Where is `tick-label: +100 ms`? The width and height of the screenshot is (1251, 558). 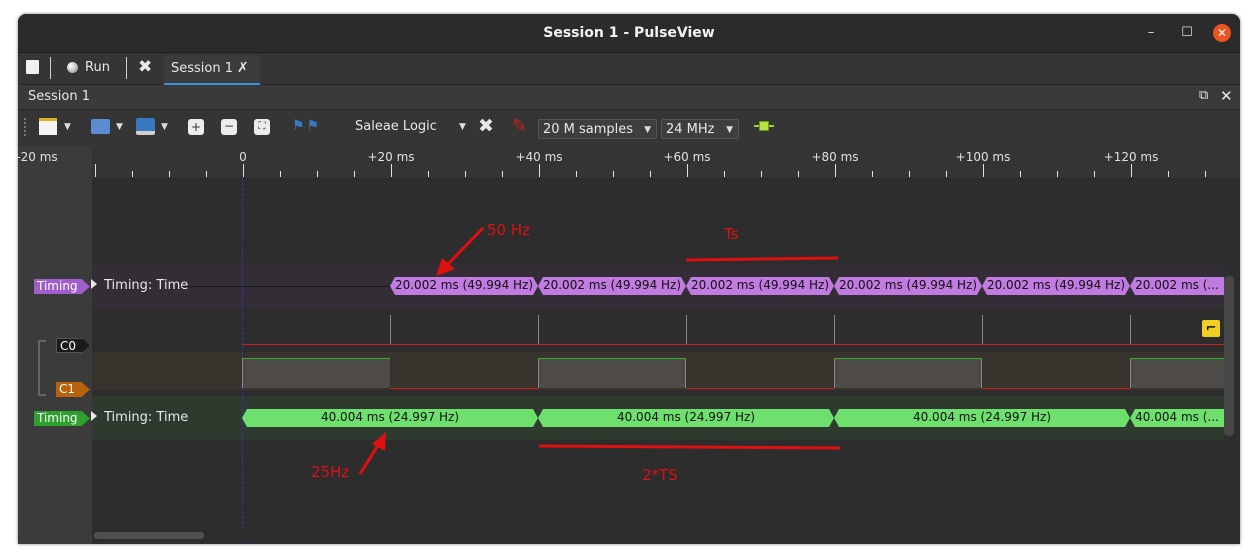 tick-label: +100 ms is located at coordinates (983, 157).